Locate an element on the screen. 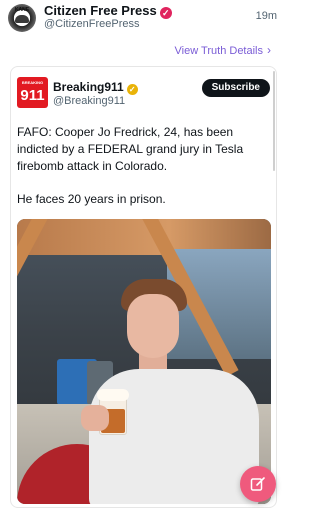  compose-icon is located at coordinates (257, 484).